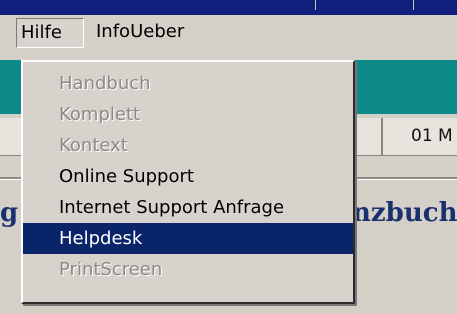 This screenshot has height=314, width=457. Describe the element at coordinates (419, 137) in the screenshot. I see `date-field: 01 M` at that location.